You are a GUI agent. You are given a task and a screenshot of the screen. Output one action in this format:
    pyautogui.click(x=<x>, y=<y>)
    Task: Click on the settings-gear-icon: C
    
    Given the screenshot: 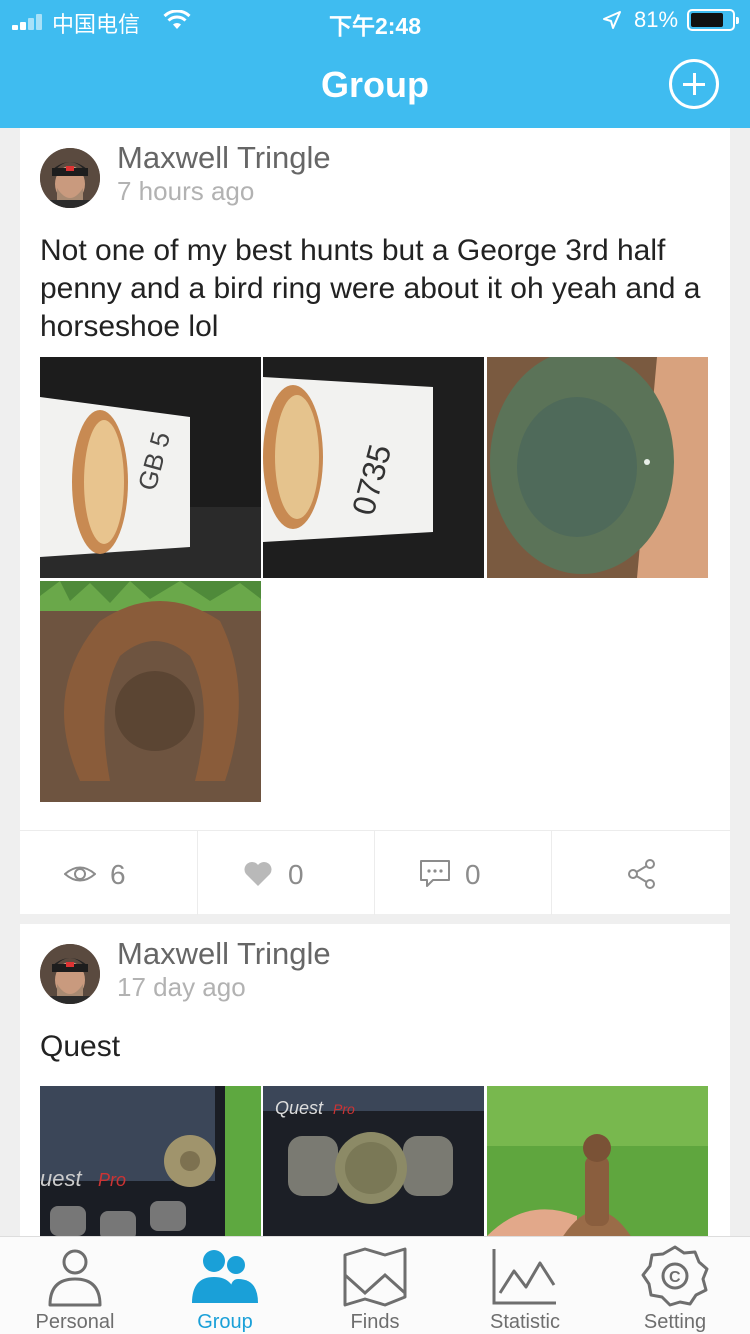 What is the action you would take?
    pyautogui.click(x=675, y=1276)
    